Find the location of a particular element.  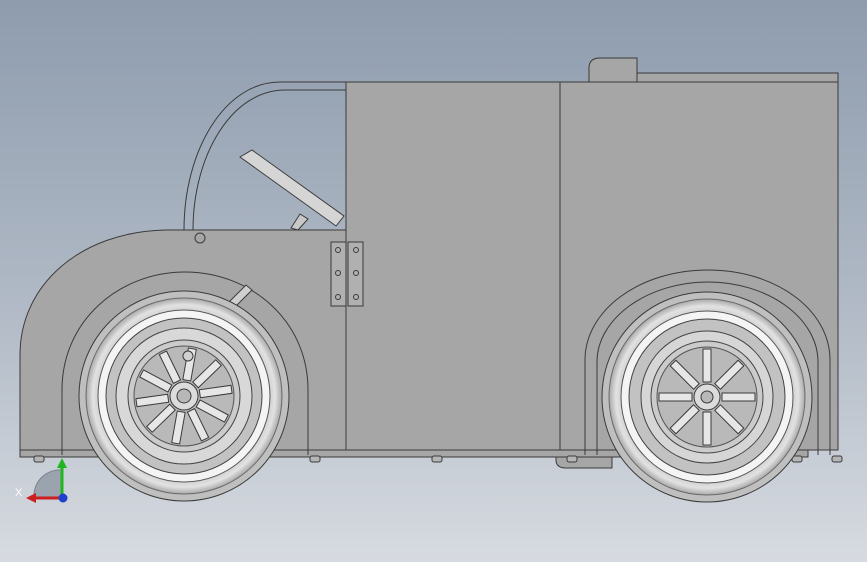

rear-wheel is located at coordinates (707, 397).